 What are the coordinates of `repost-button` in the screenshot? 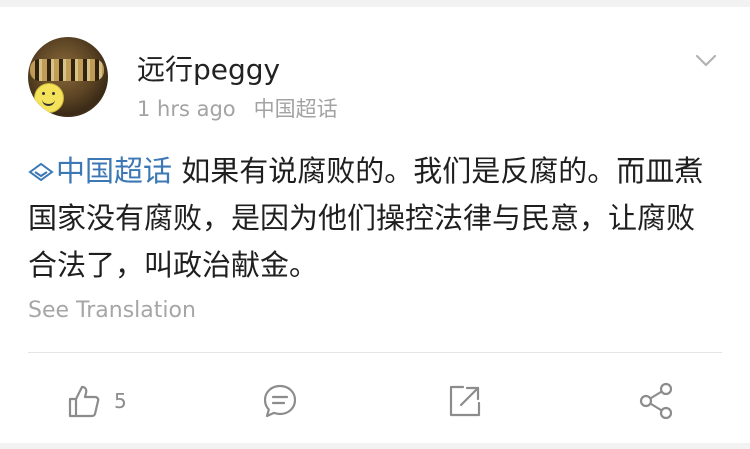 It's located at (465, 401).